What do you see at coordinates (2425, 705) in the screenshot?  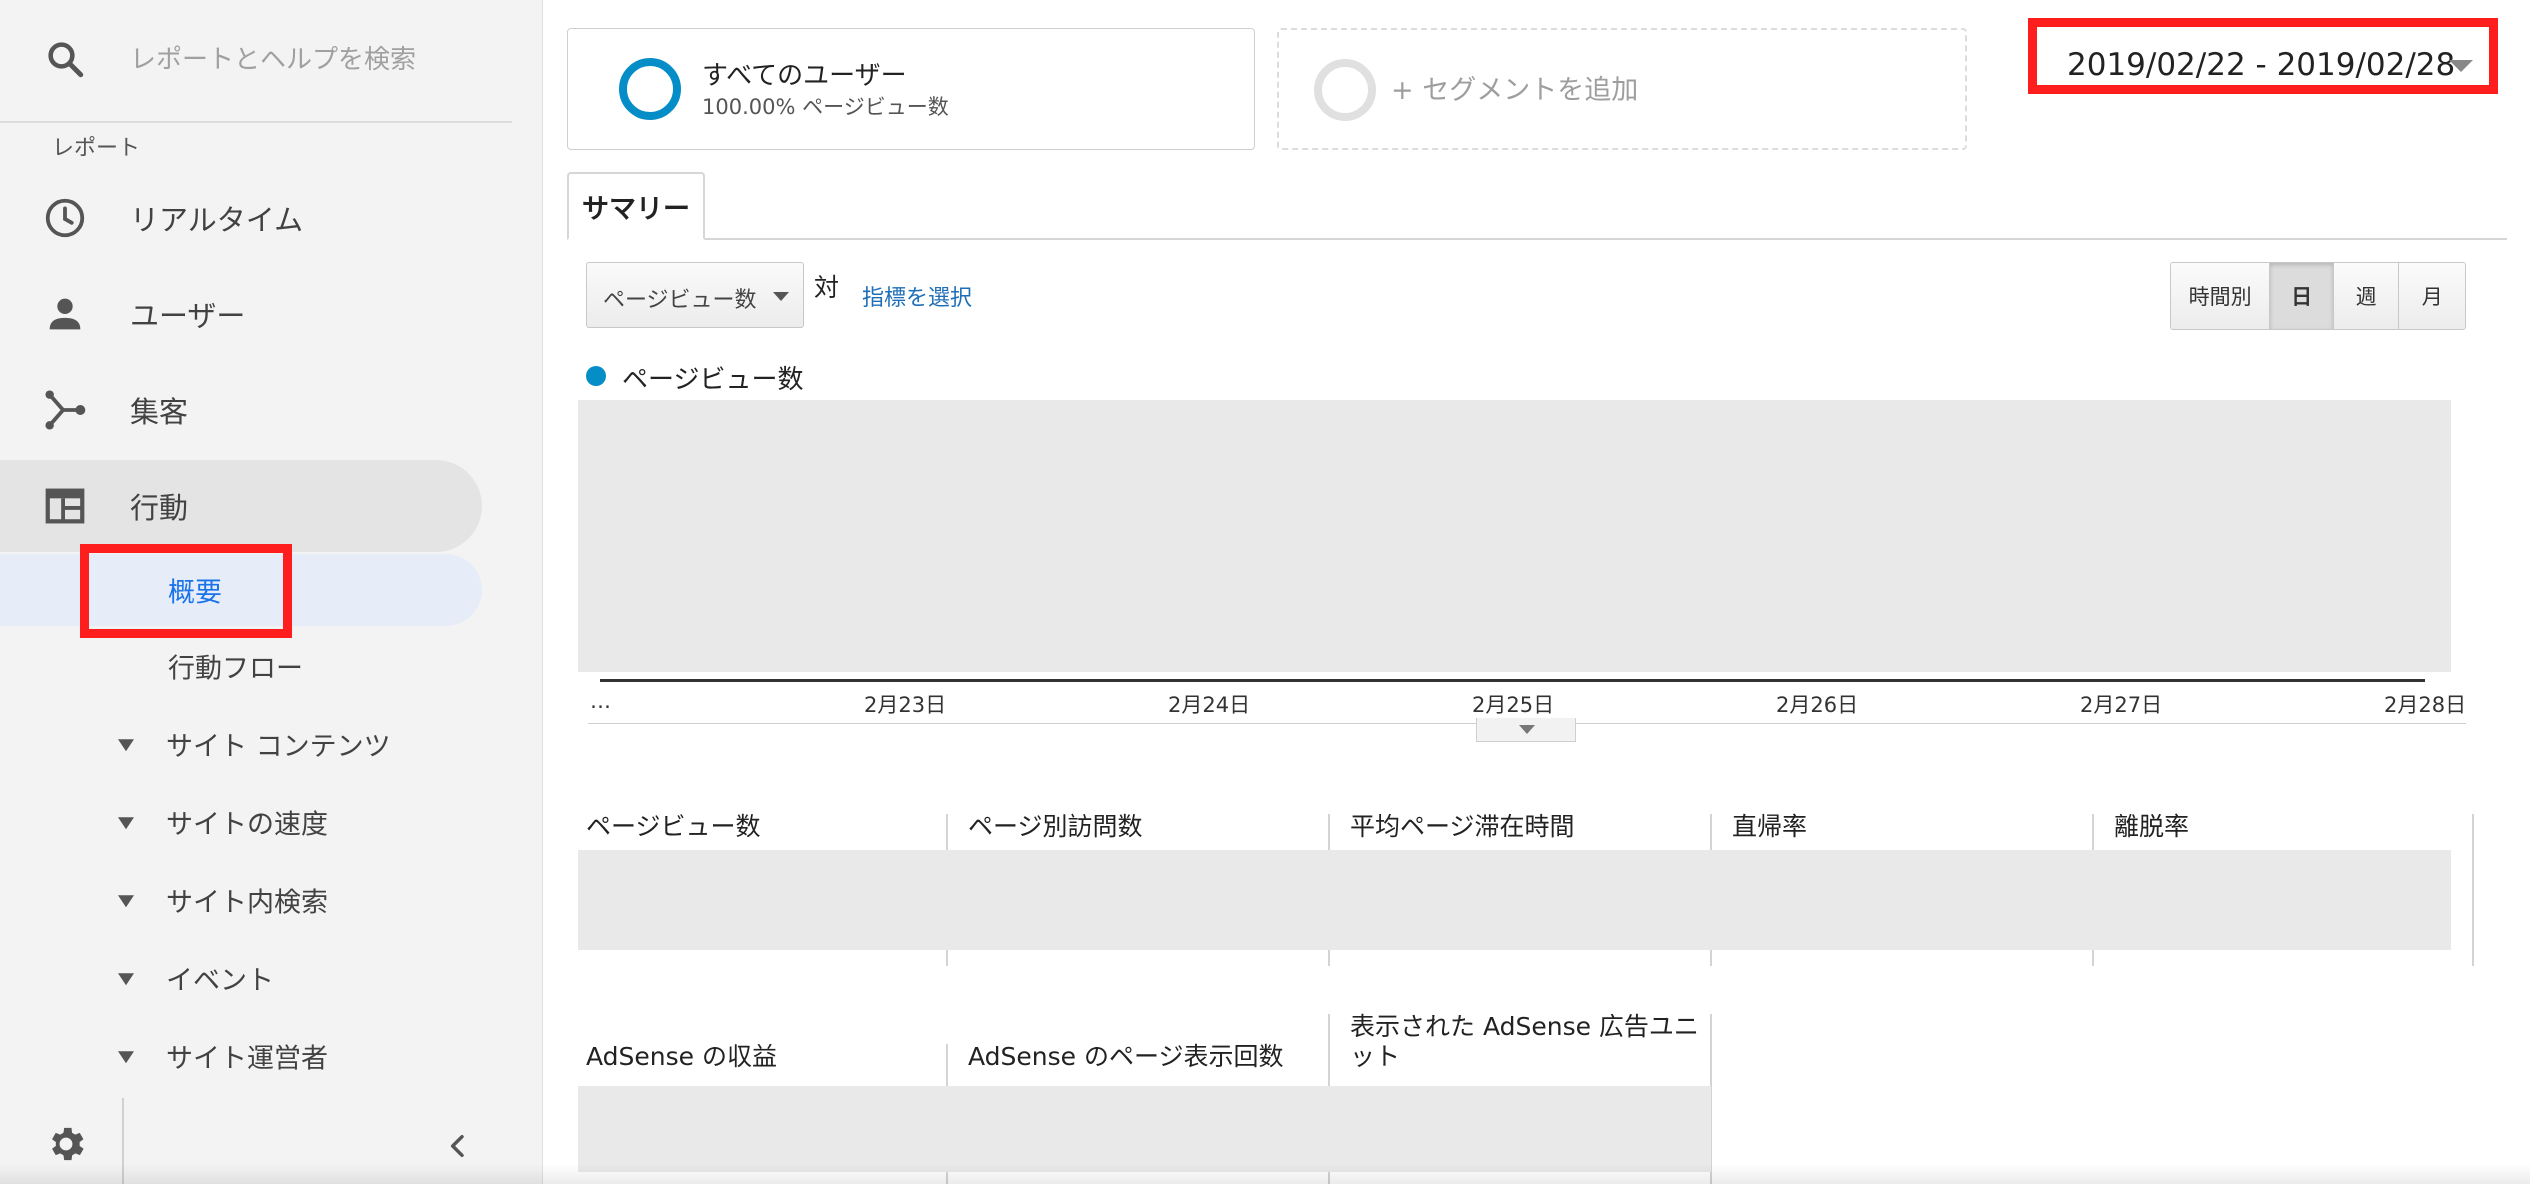 I see `x-tick-label: 2月28日` at bounding box center [2425, 705].